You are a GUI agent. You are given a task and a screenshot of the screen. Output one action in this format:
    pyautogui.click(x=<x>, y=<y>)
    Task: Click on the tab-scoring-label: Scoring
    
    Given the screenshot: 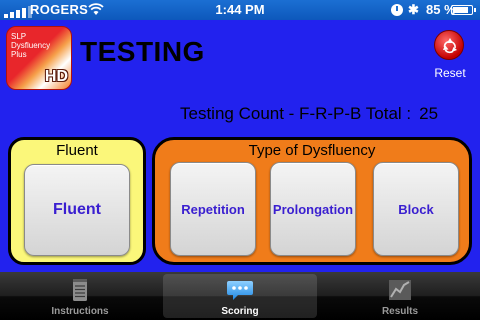 What is the action you would take?
    pyautogui.click(x=240, y=311)
    